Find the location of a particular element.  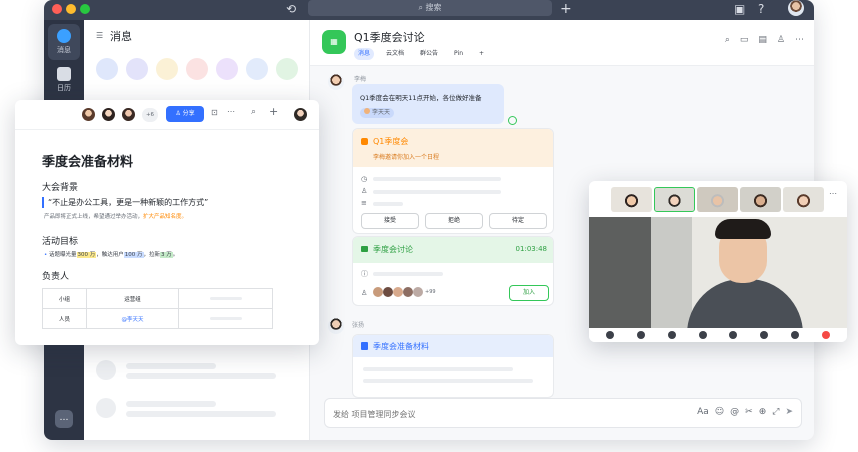

chat-header: ▦ Q1季度会讨论 消息 云文档 群公告 Pin + ⌕ ▭ ▤ ♙ ⋯ is located at coordinates (562, 43).